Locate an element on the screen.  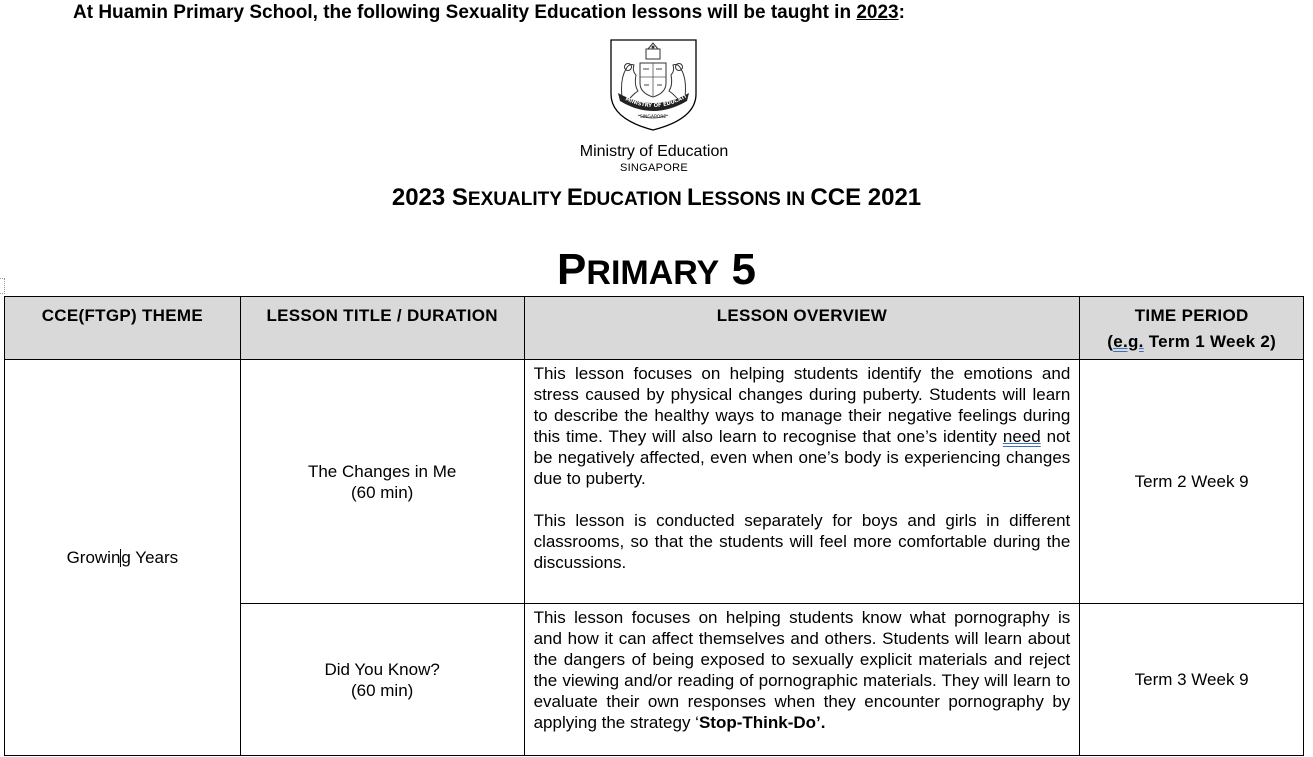
table-move-handle is located at coordinates (2, 286).